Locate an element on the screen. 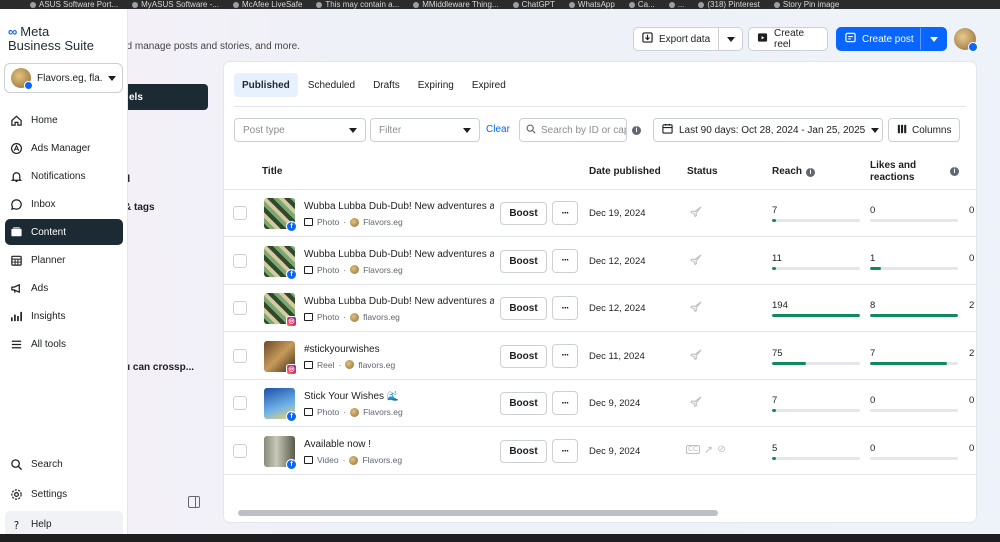 The height and width of the screenshot is (542, 1000). columns-button: Columns is located at coordinates (924, 130).